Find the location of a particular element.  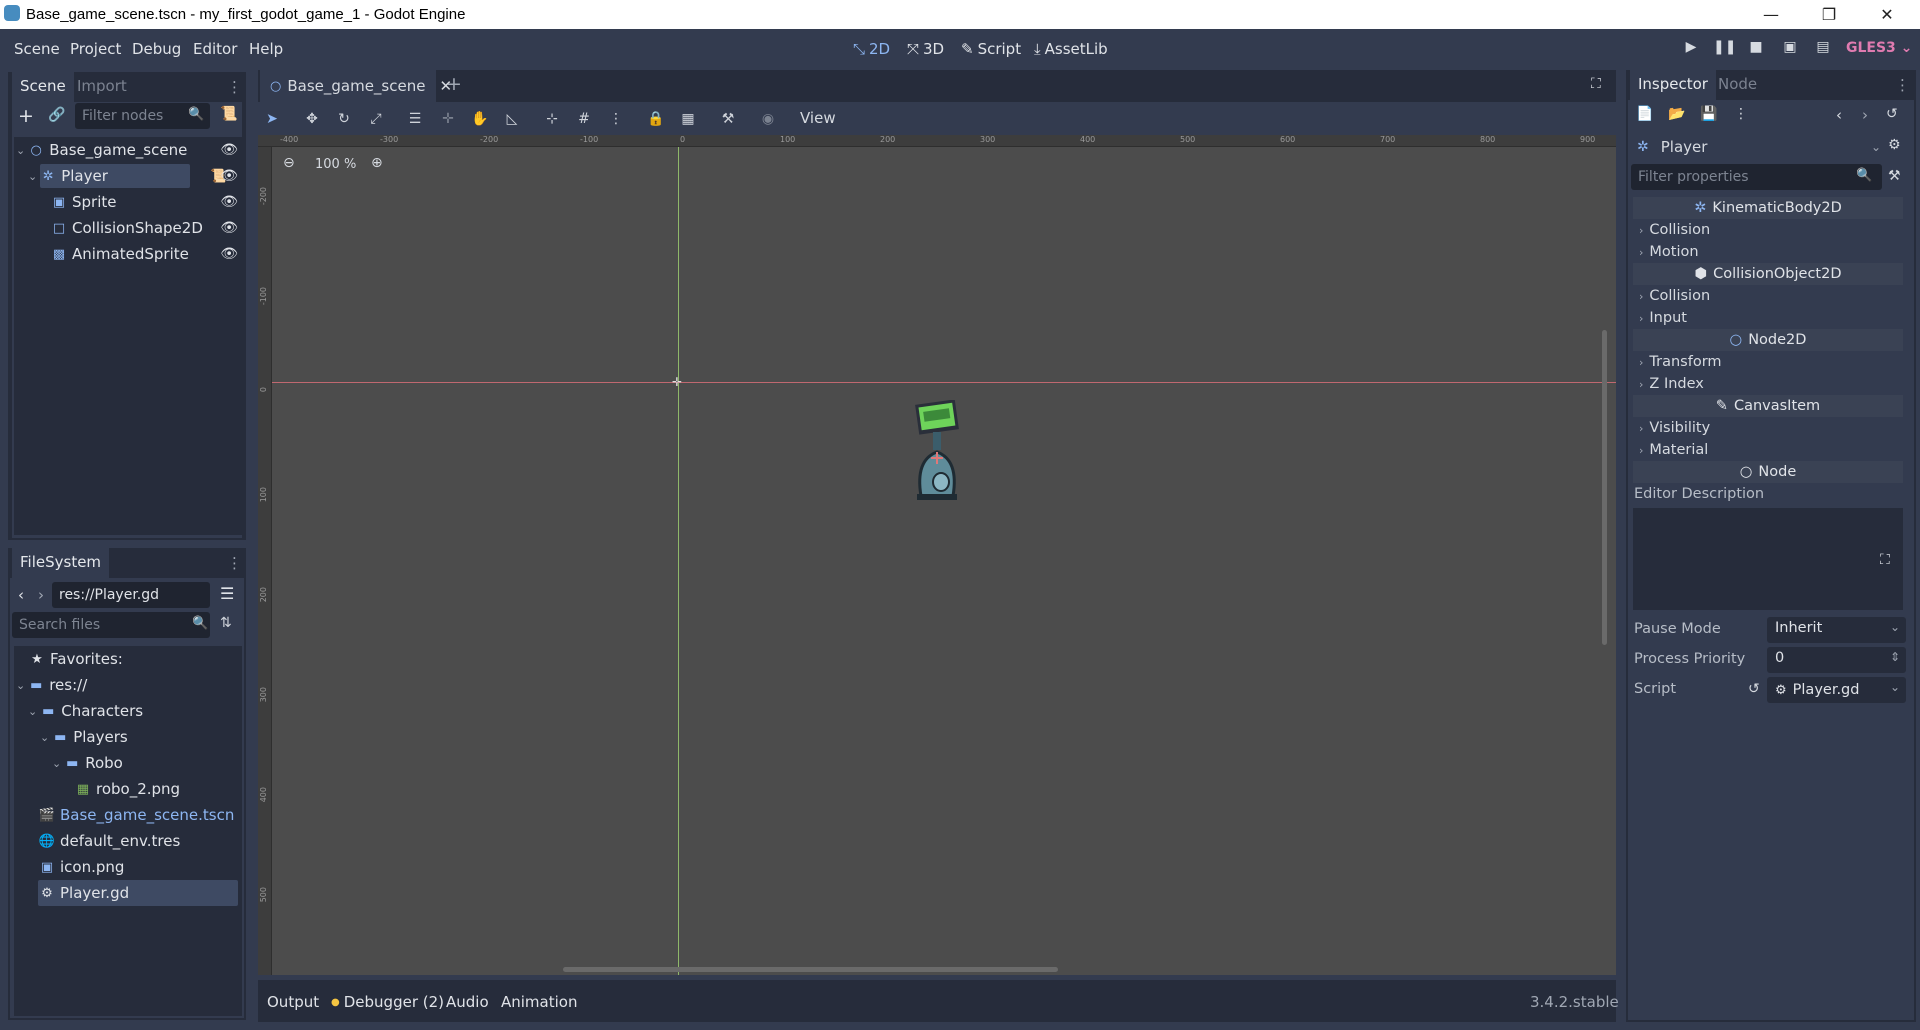

search-files-input: Search files is located at coordinates (111, 625).